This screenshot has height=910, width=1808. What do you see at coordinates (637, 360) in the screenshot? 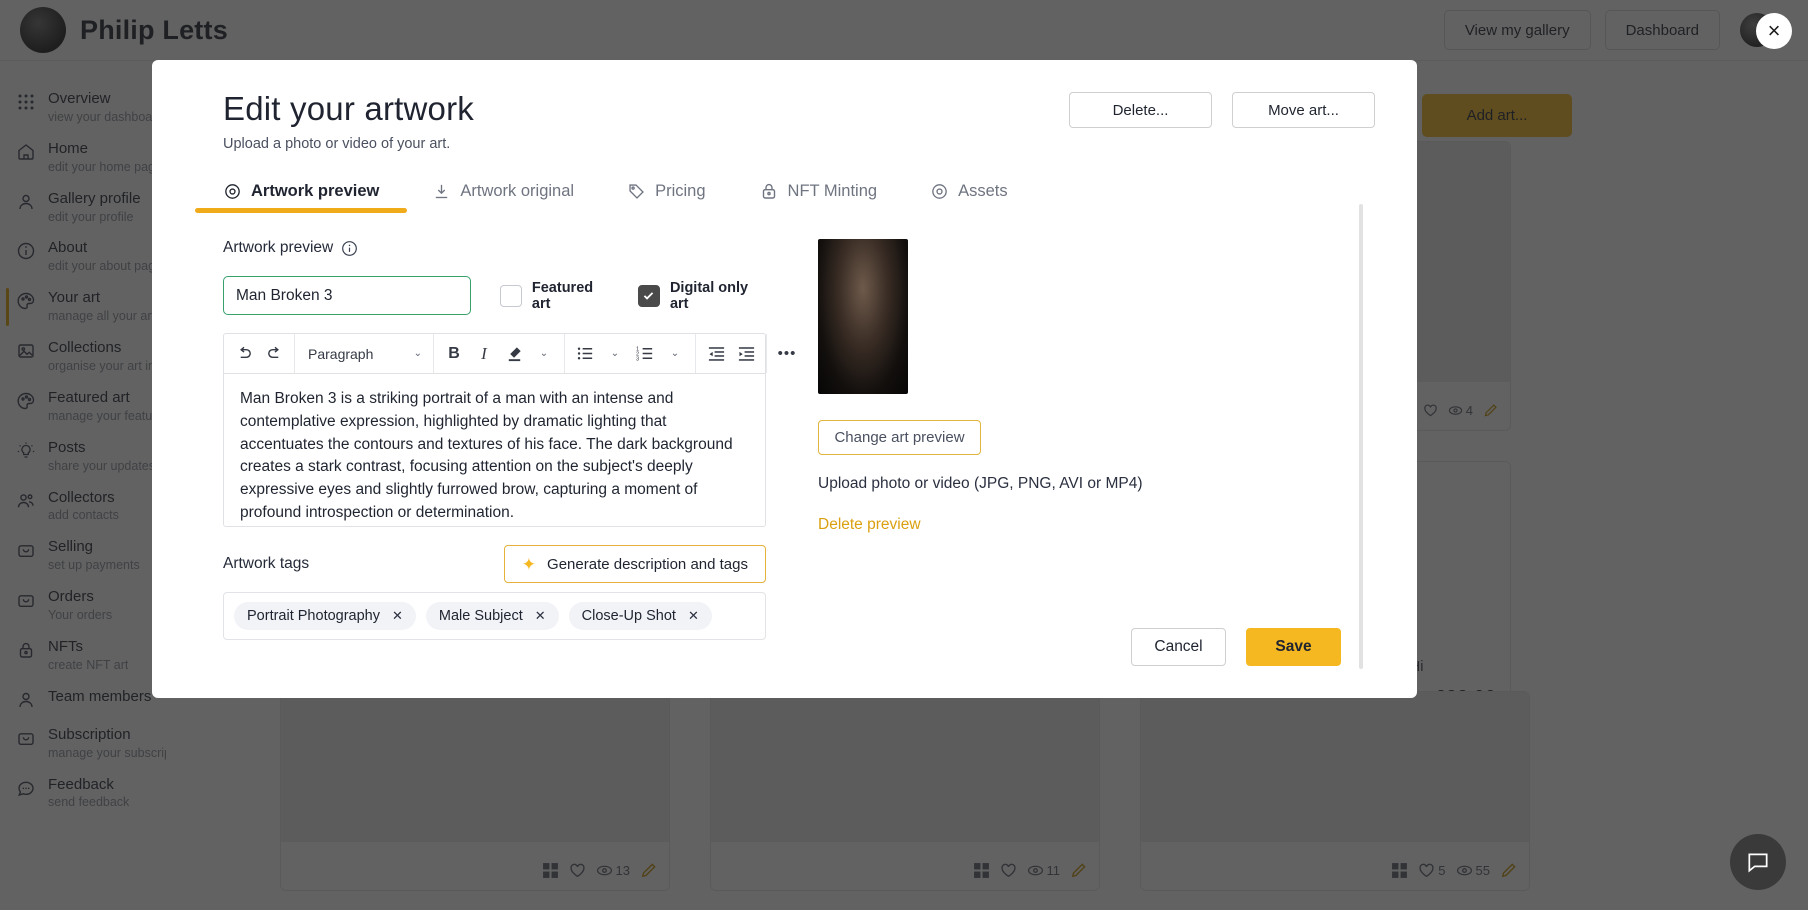
I see `svg-text: 3` at bounding box center [637, 360].